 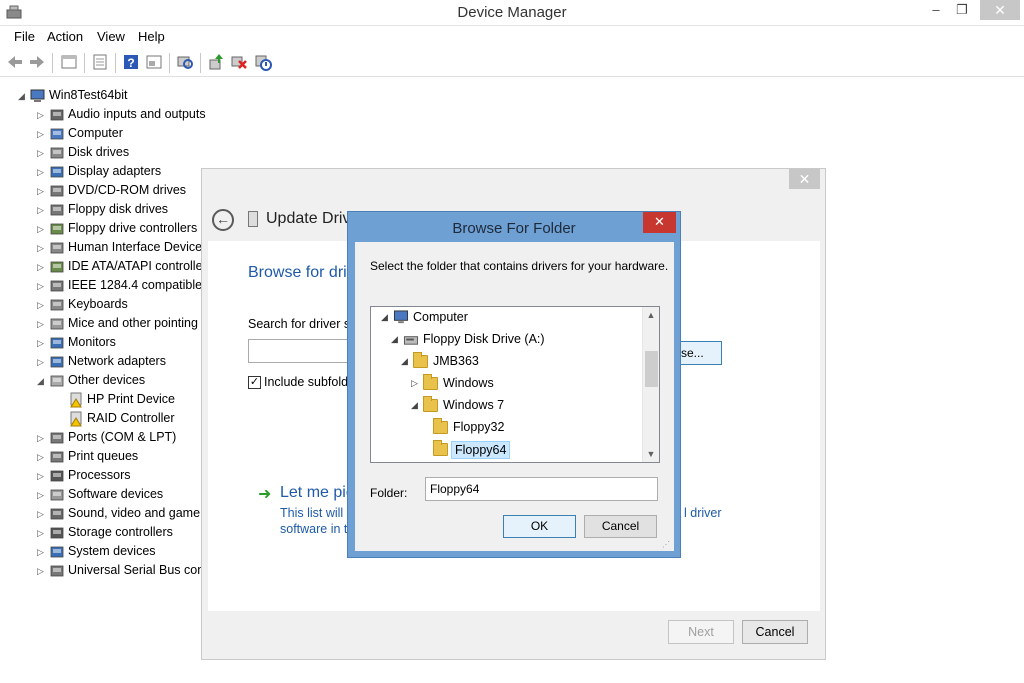 What do you see at coordinates (127, 190) in the screenshot?
I see `tree-item-label: DVD/CD-ROM drives` at bounding box center [127, 190].